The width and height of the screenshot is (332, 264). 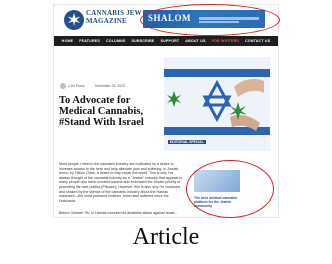 I want to click on author-avatar, so click(x=63, y=86).